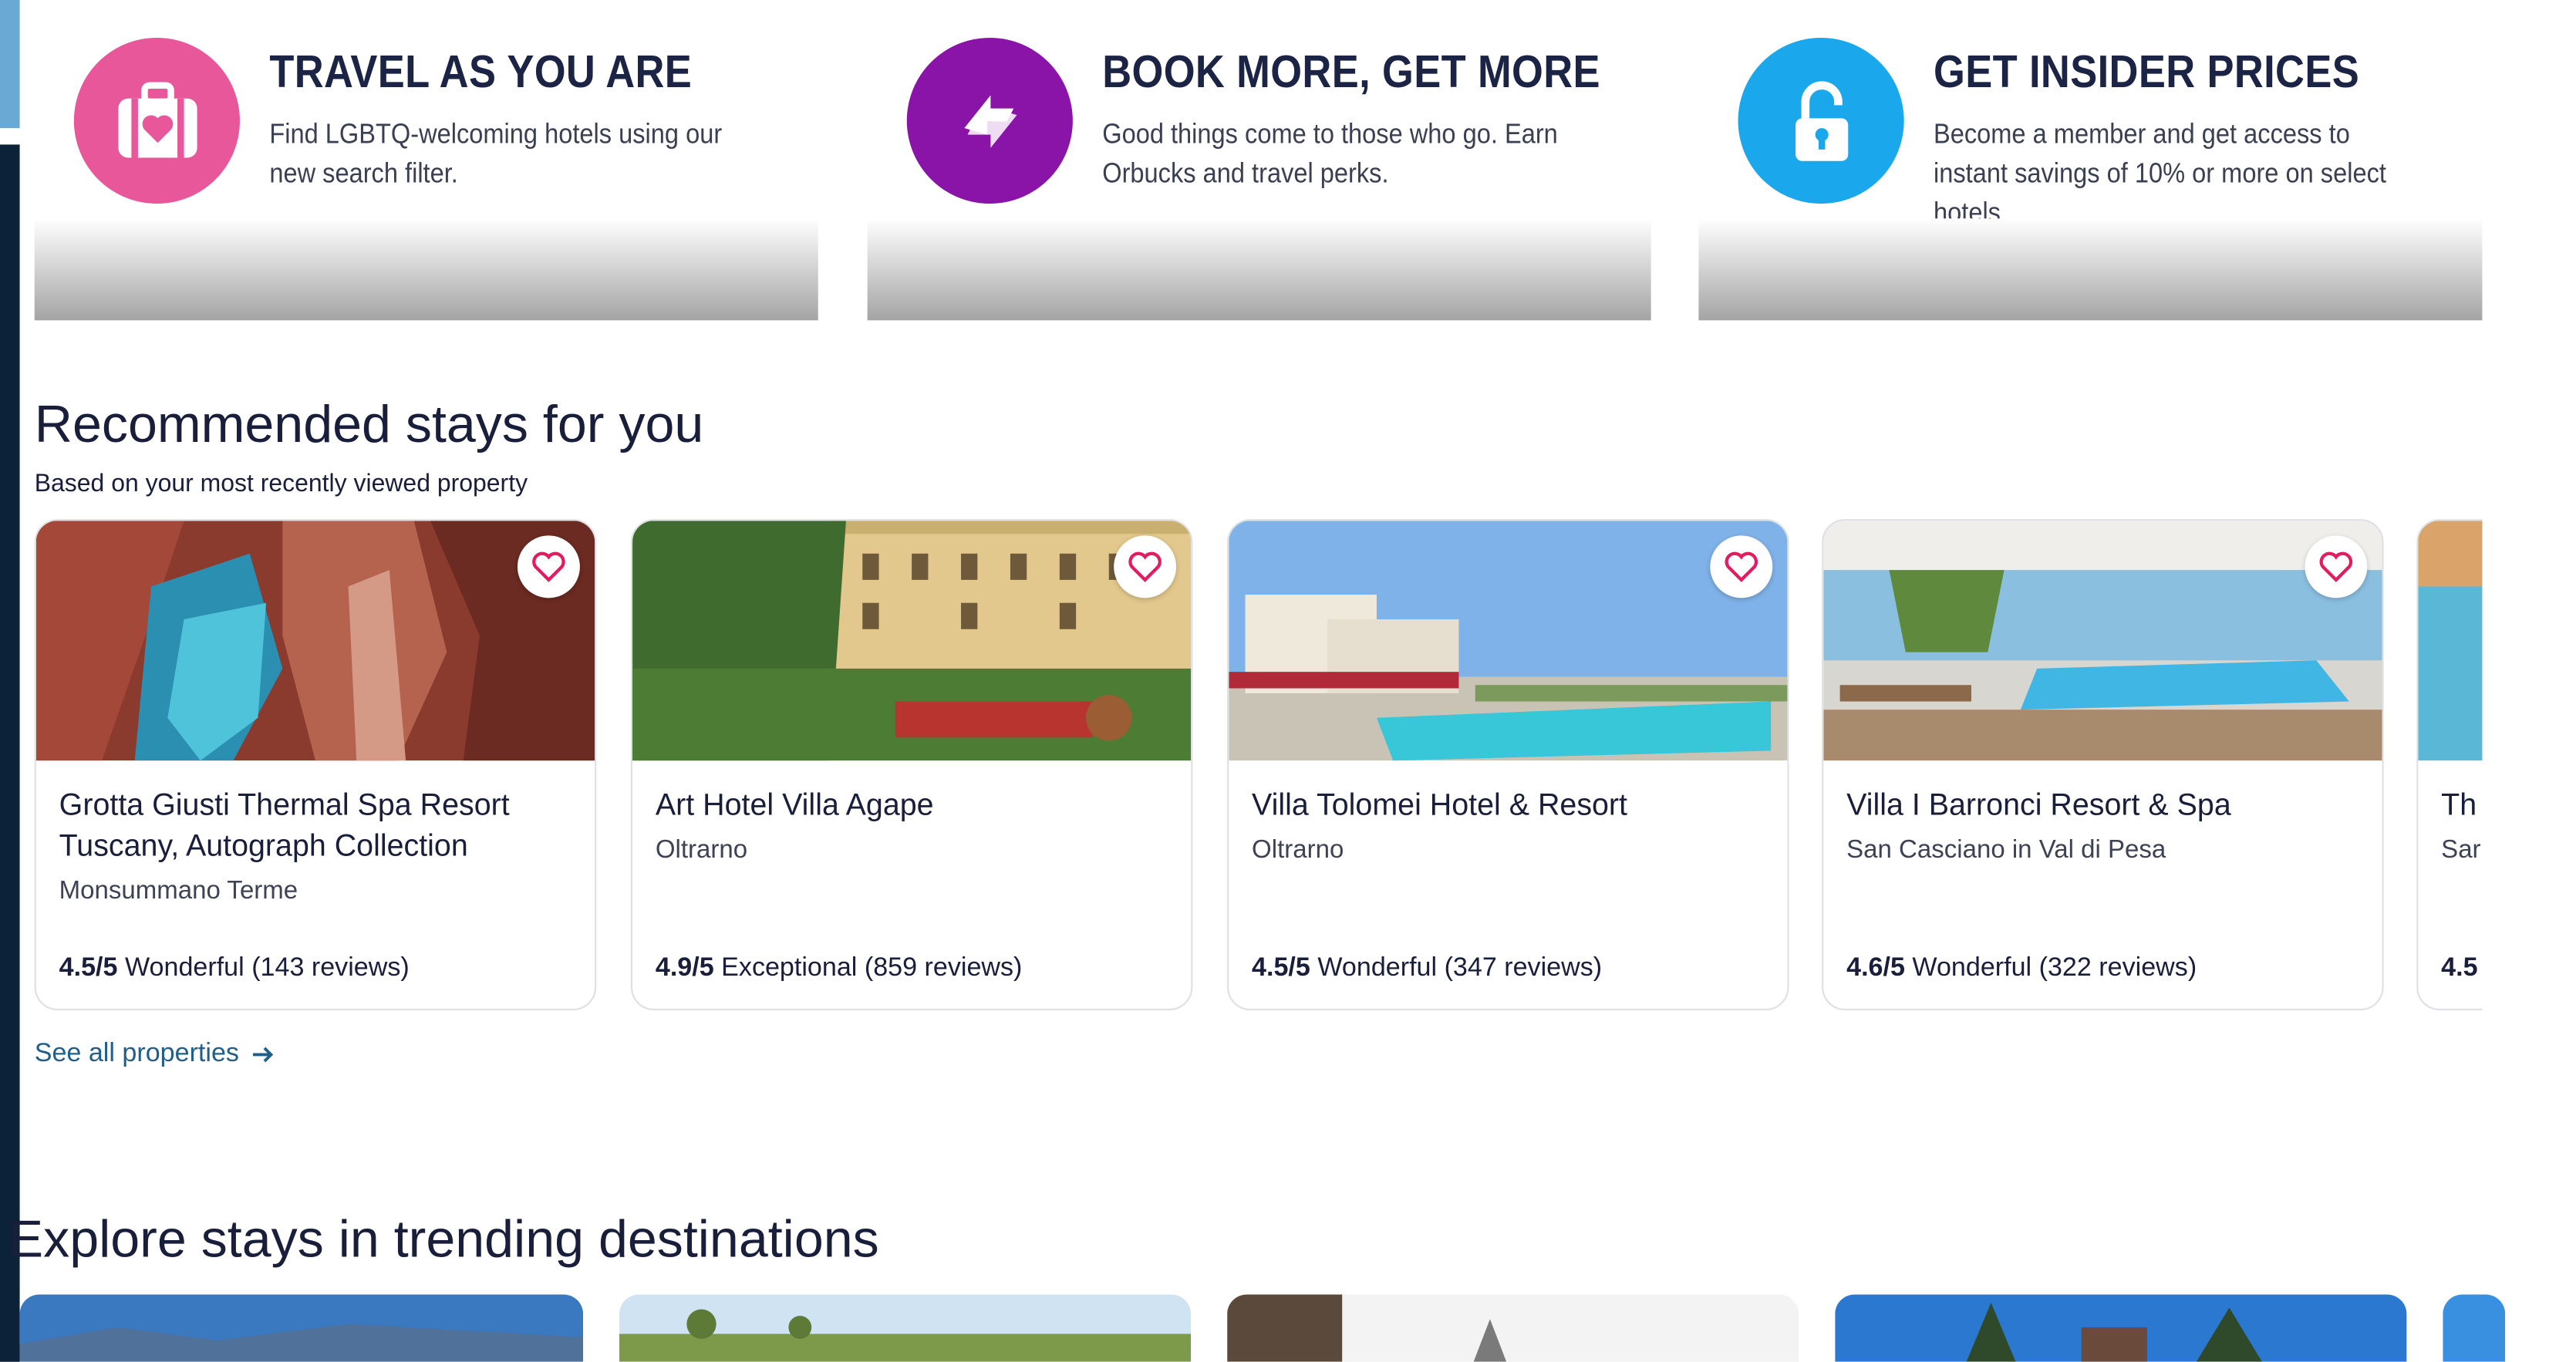  I want to click on exchange-arrows-icon, so click(989, 121).